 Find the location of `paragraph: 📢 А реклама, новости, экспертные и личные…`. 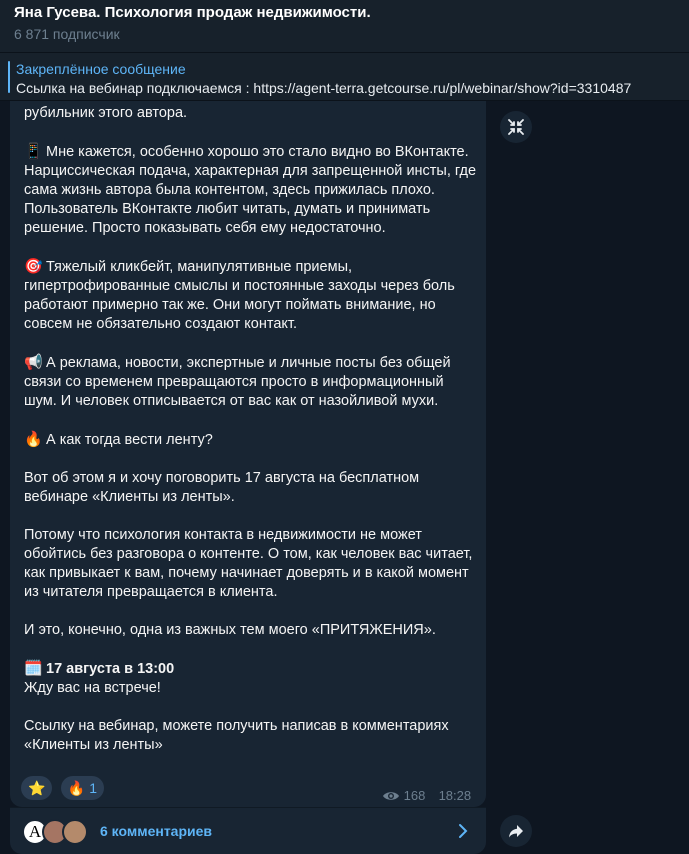

paragraph: 📢 А реклама, новости, экспертные и личные… is located at coordinates (237, 381).